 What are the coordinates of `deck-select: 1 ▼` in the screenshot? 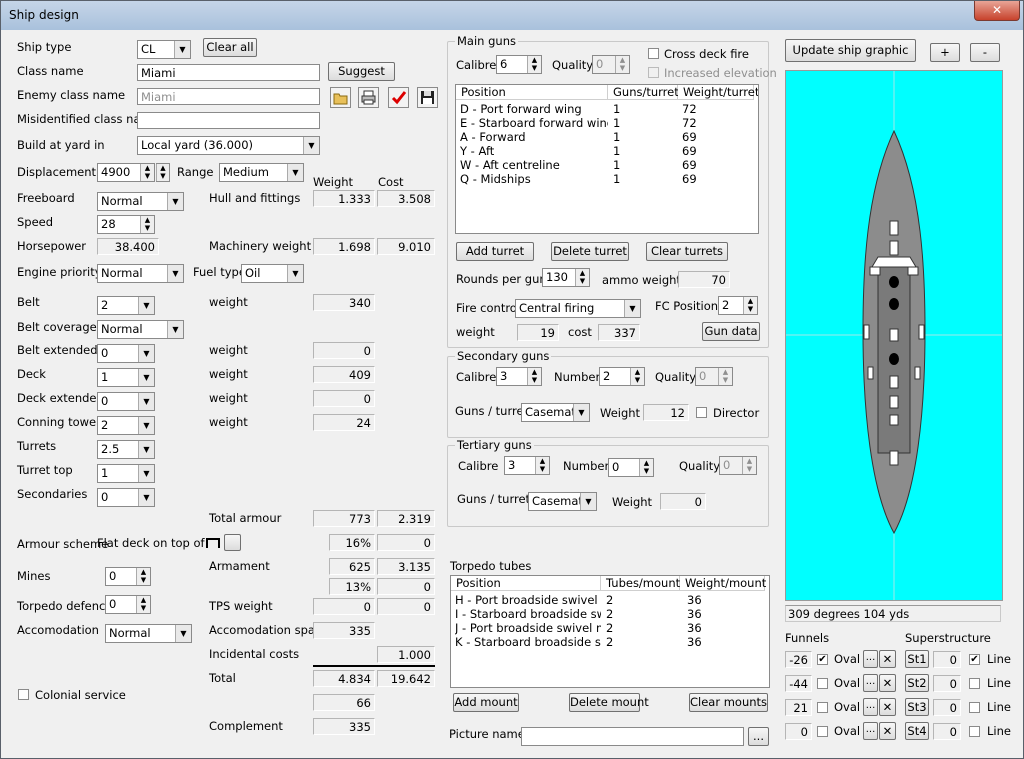 It's located at (126, 377).